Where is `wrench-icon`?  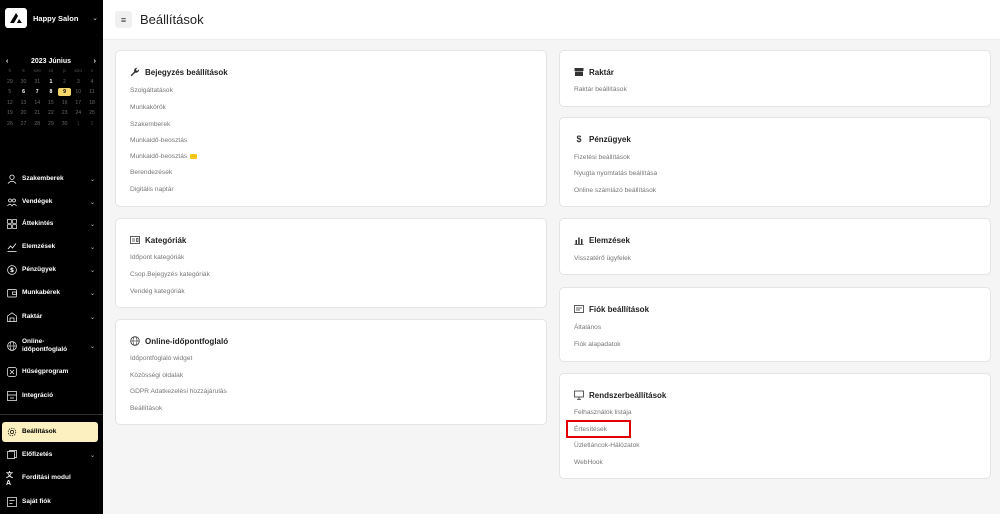 wrench-icon is located at coordinates (135, 72).